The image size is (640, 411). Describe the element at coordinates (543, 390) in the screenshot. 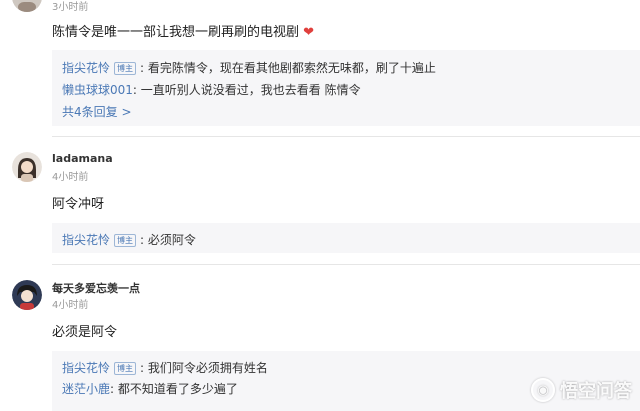

I see `wukong-logo-icon: ◉` at that location.